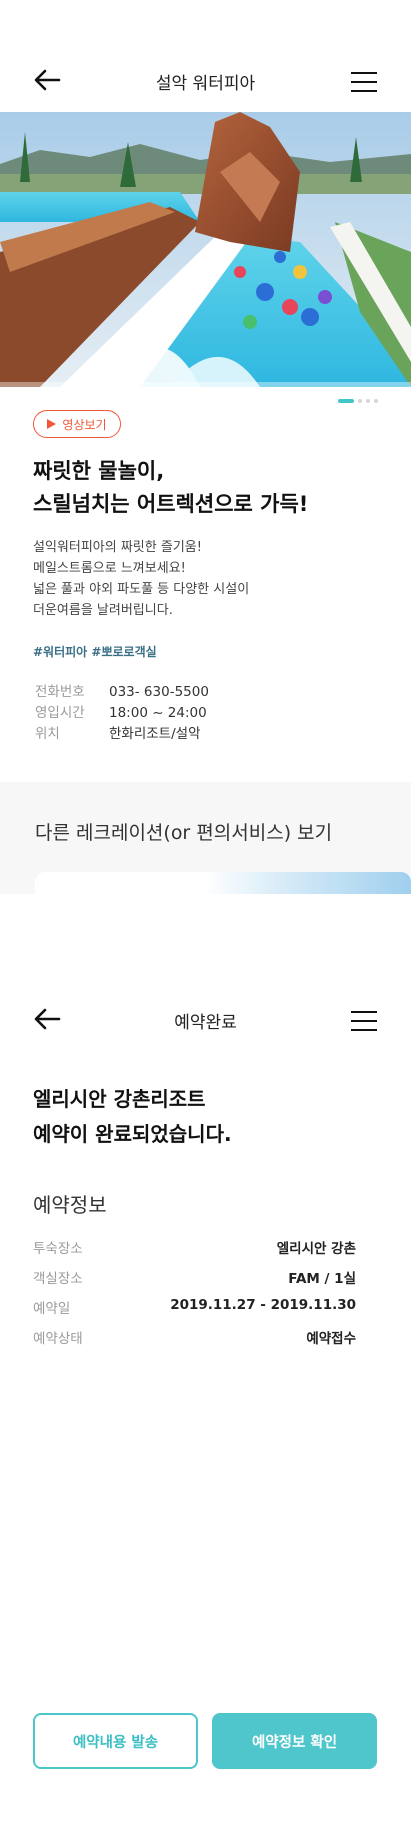 This screenshot has width=411, height=1830. I want to click on page-title: 예약완료, so click(205, 1023).